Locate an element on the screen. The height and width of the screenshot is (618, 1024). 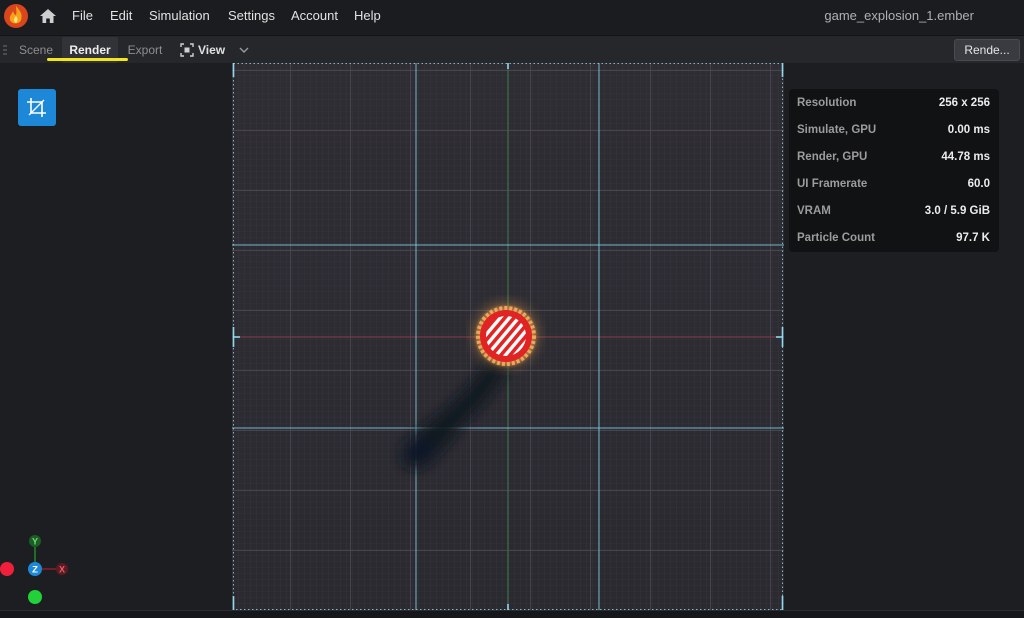
stat-row-resolution: Resolution 256 x 256 is located at coordinates (894, 103).